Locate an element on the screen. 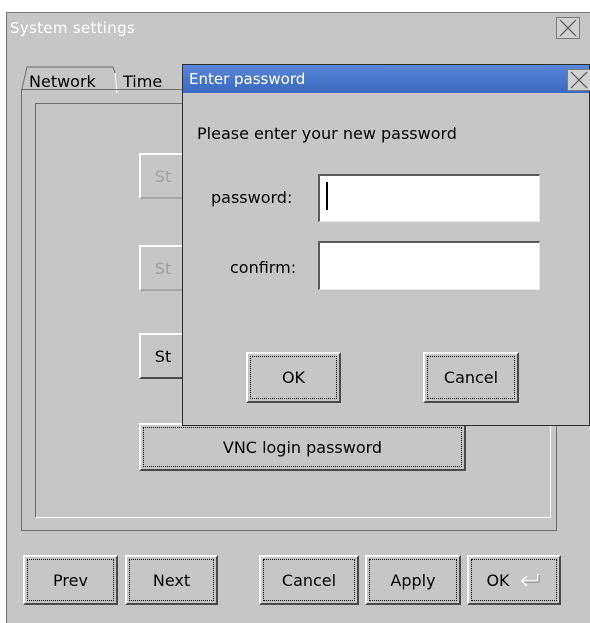 The image size is (590, 623). window-close-button is located at coordinates (568, 28).